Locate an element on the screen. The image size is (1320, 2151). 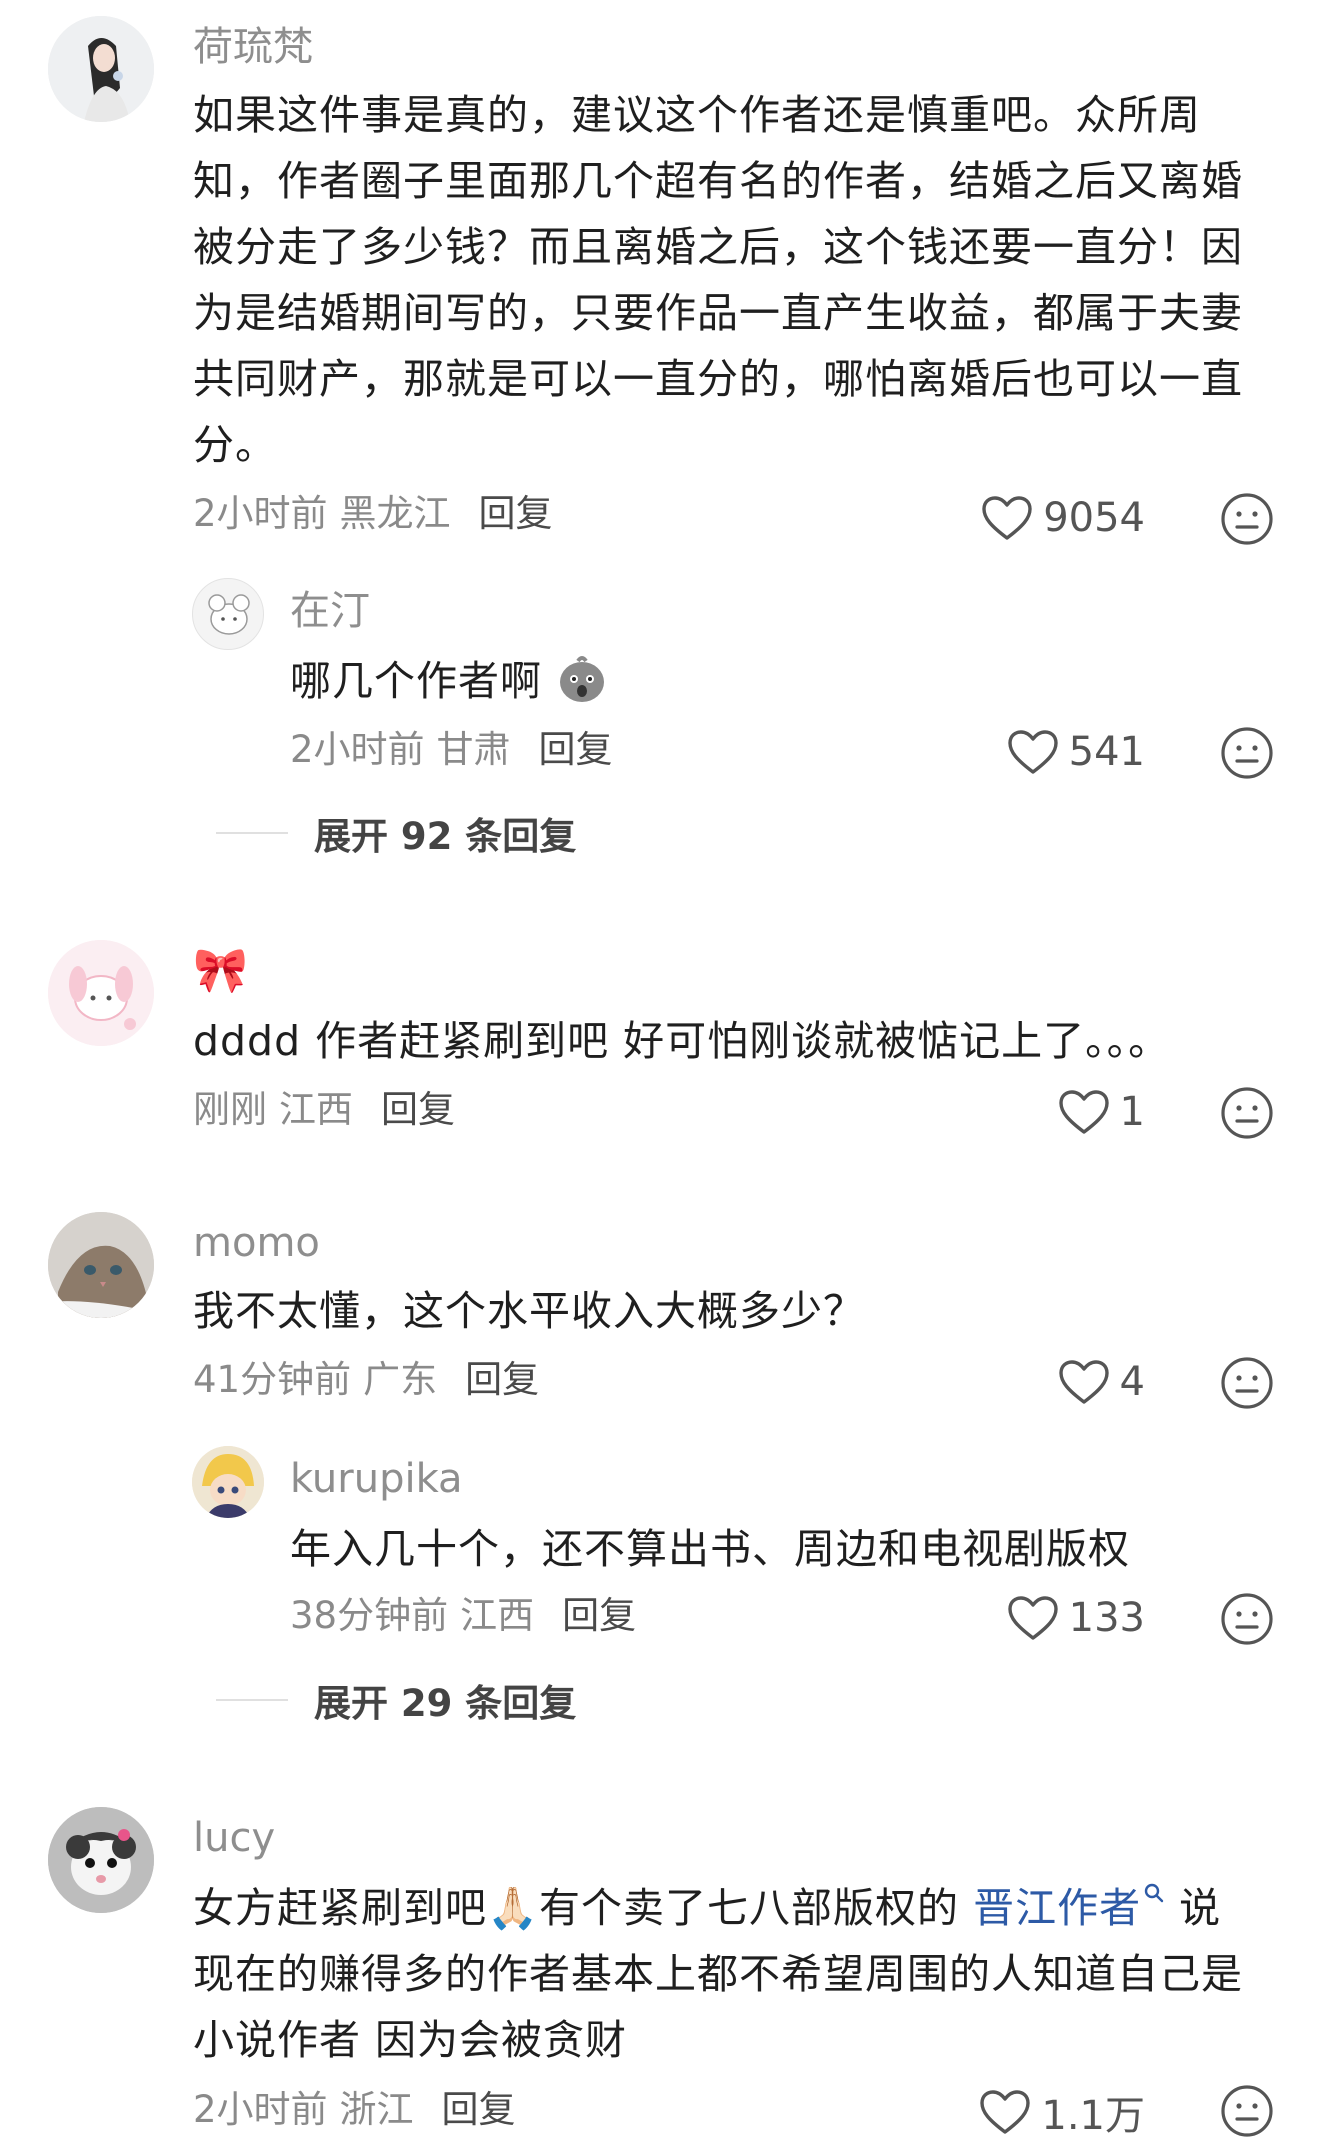
reply-location: 江西 is located at coordinates (497, 1615).